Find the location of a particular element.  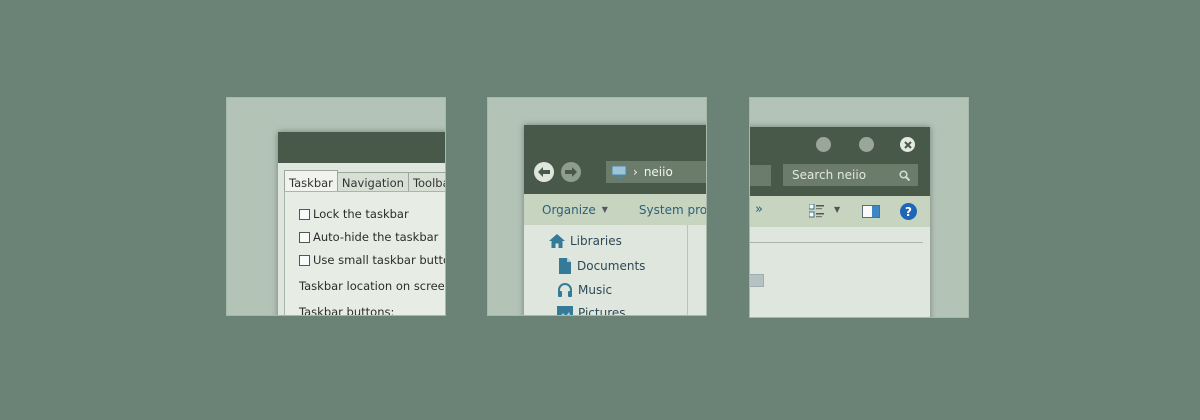

address-bar: › neiio is located at coordinates (656, 172).